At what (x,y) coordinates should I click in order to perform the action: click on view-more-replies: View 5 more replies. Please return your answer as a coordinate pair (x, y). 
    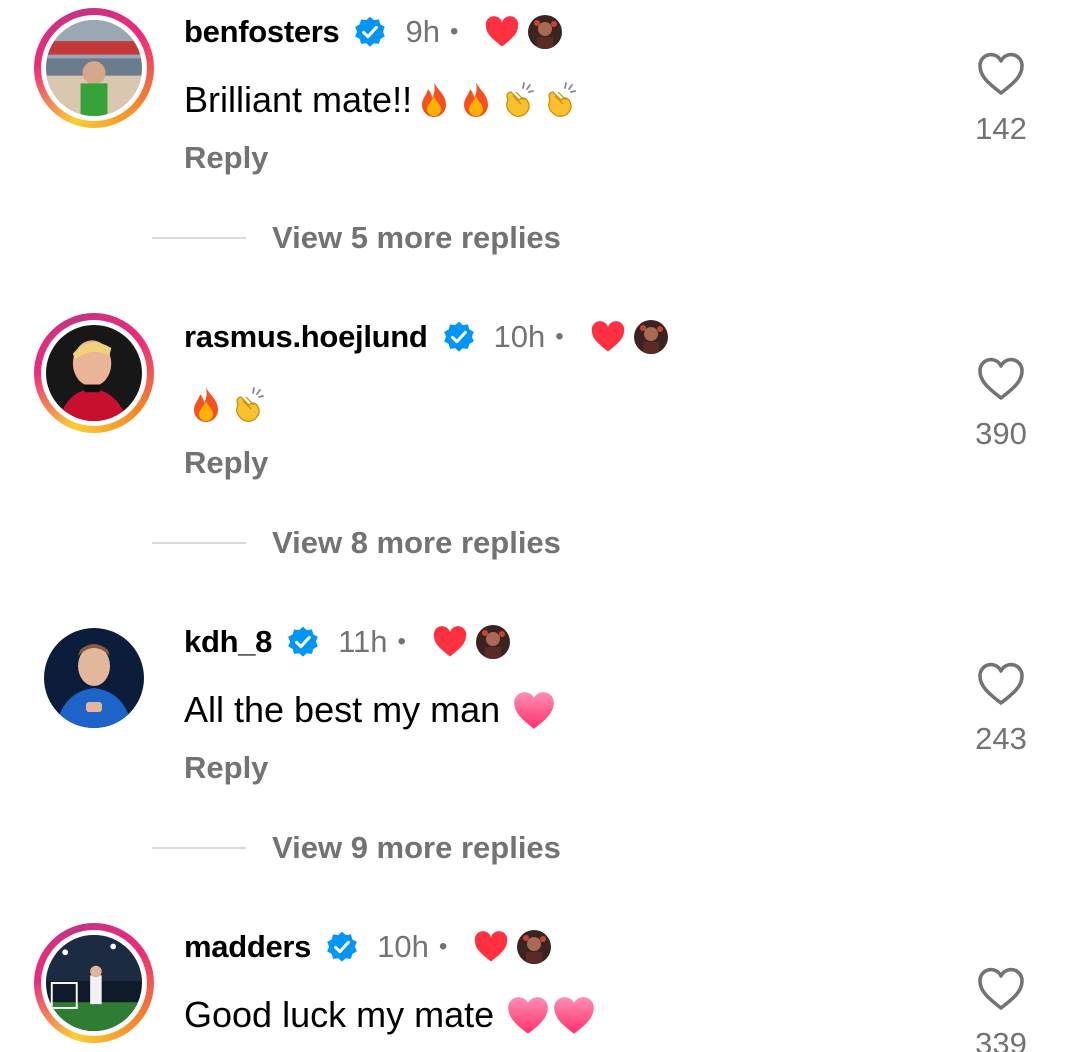
    Looking at the image, I should click on (356, 238).